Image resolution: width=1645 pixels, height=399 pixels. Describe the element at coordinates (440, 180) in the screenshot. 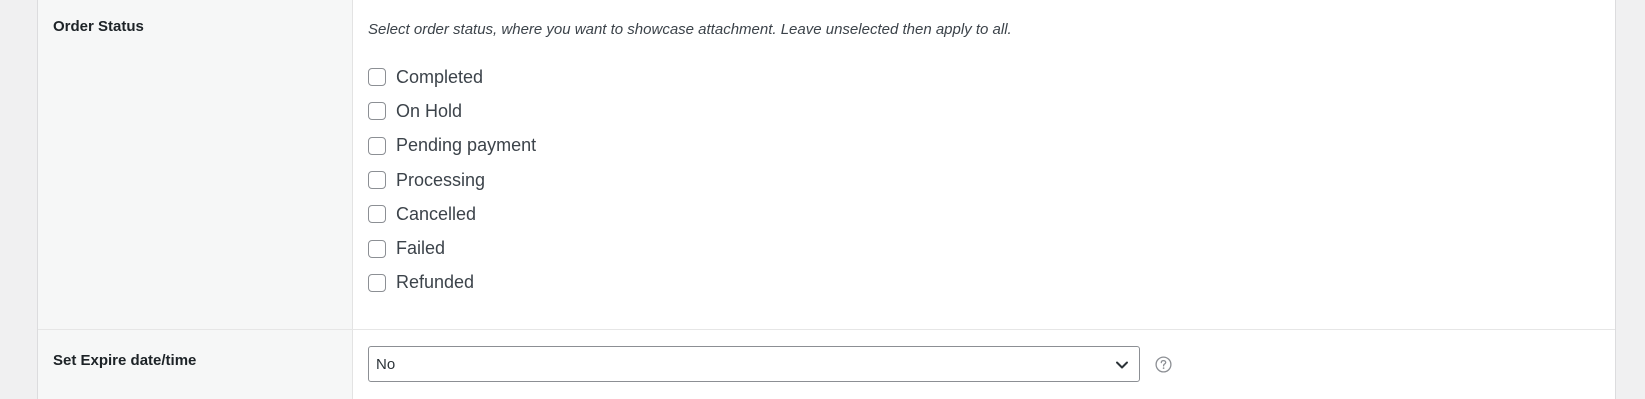

I see `processing-checkbox-label: Processing` at that location.